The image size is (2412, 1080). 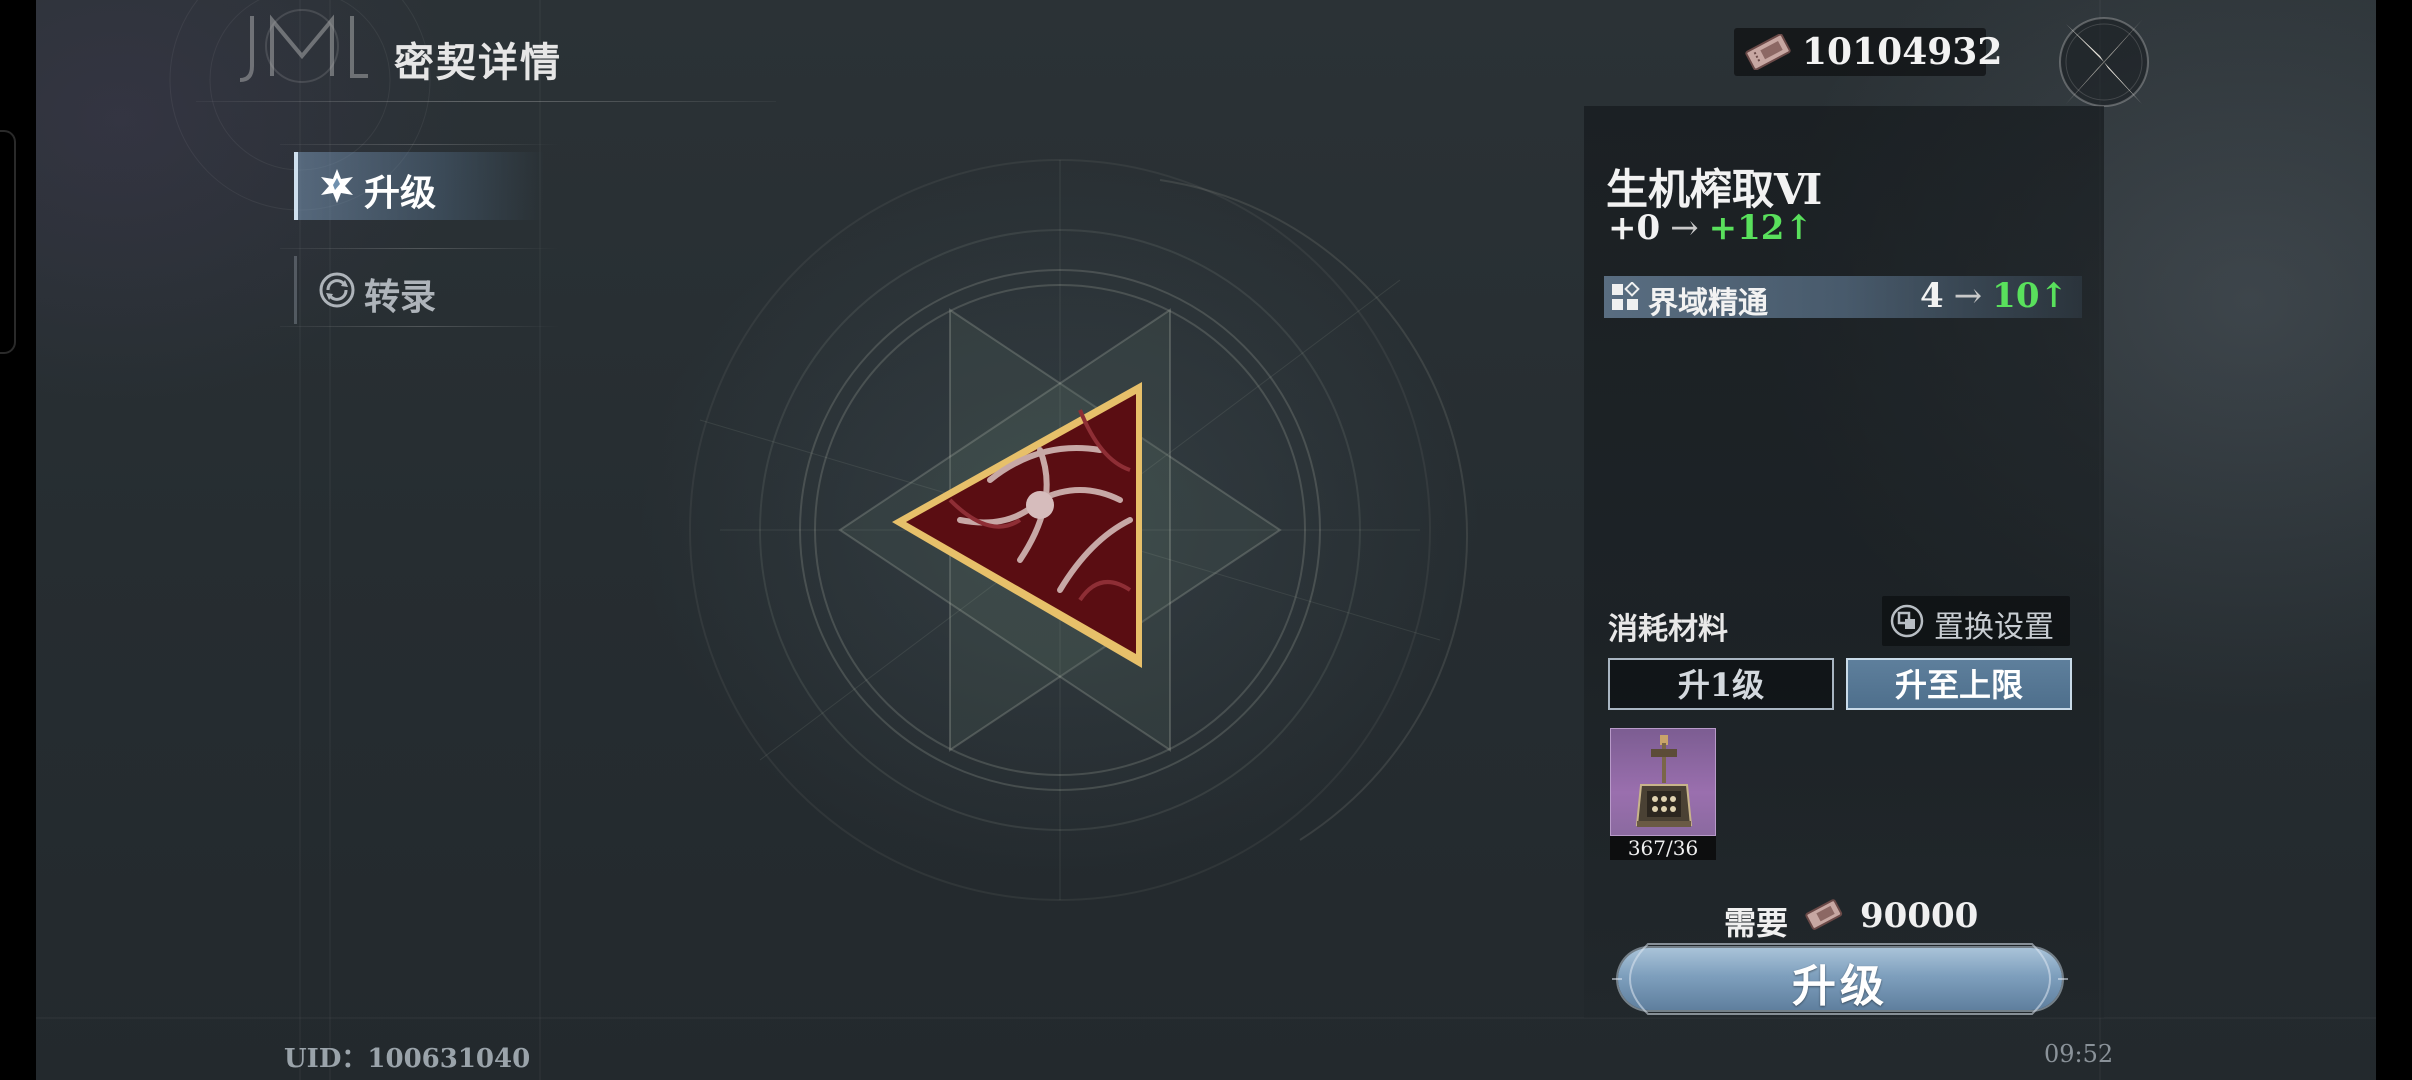 I want to click on currency-display: 10104932, so click(x=1868, y=52).